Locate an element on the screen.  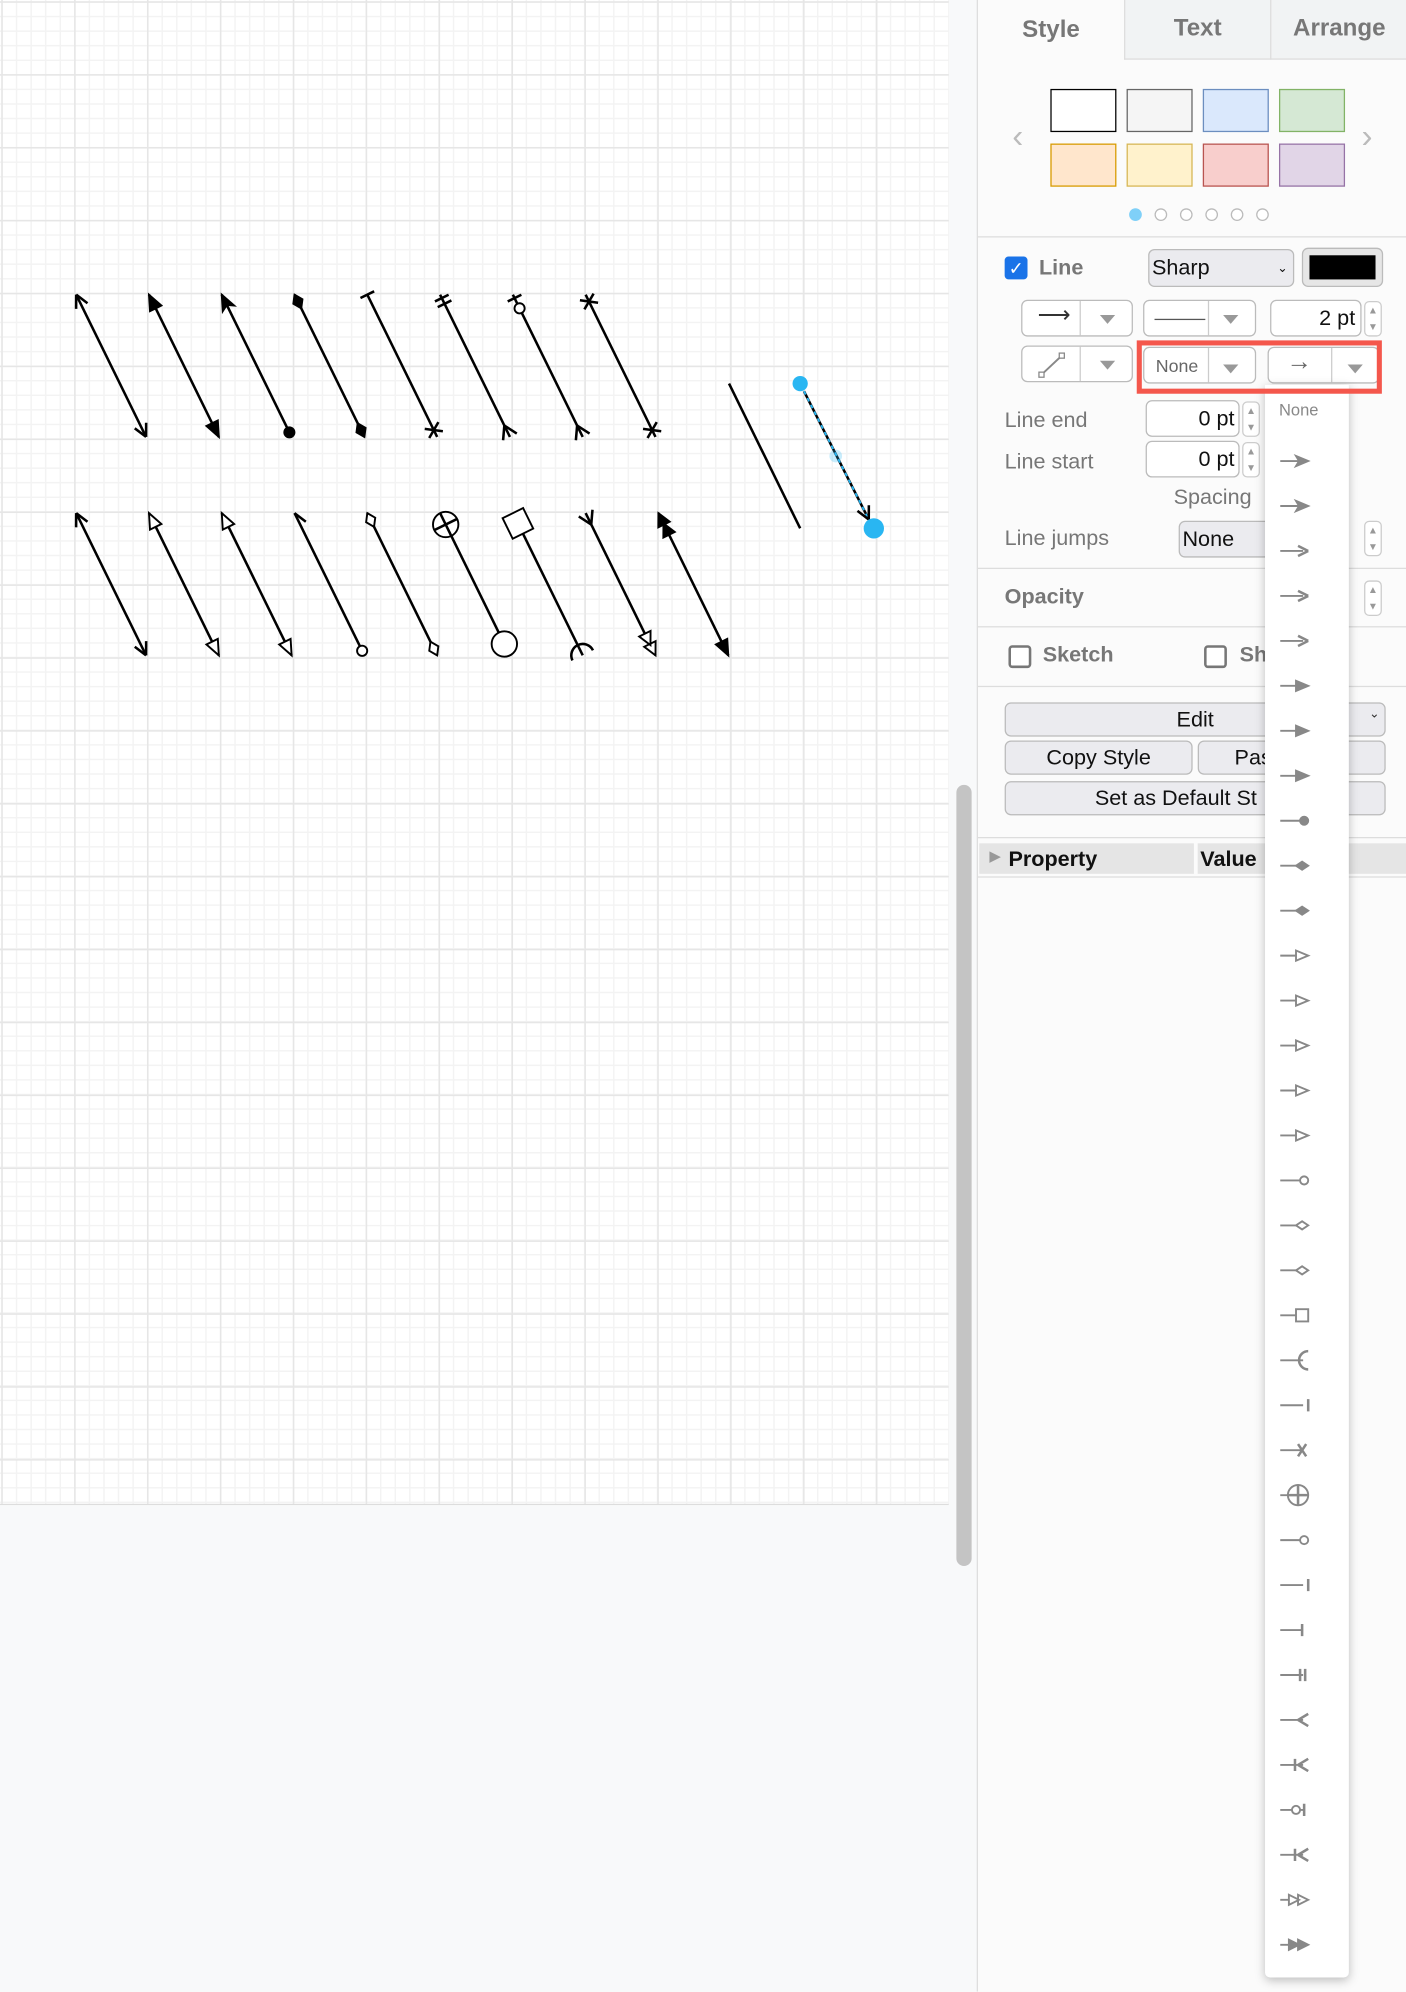
dropdown-item-box is located at coordinates (1307, 1315).